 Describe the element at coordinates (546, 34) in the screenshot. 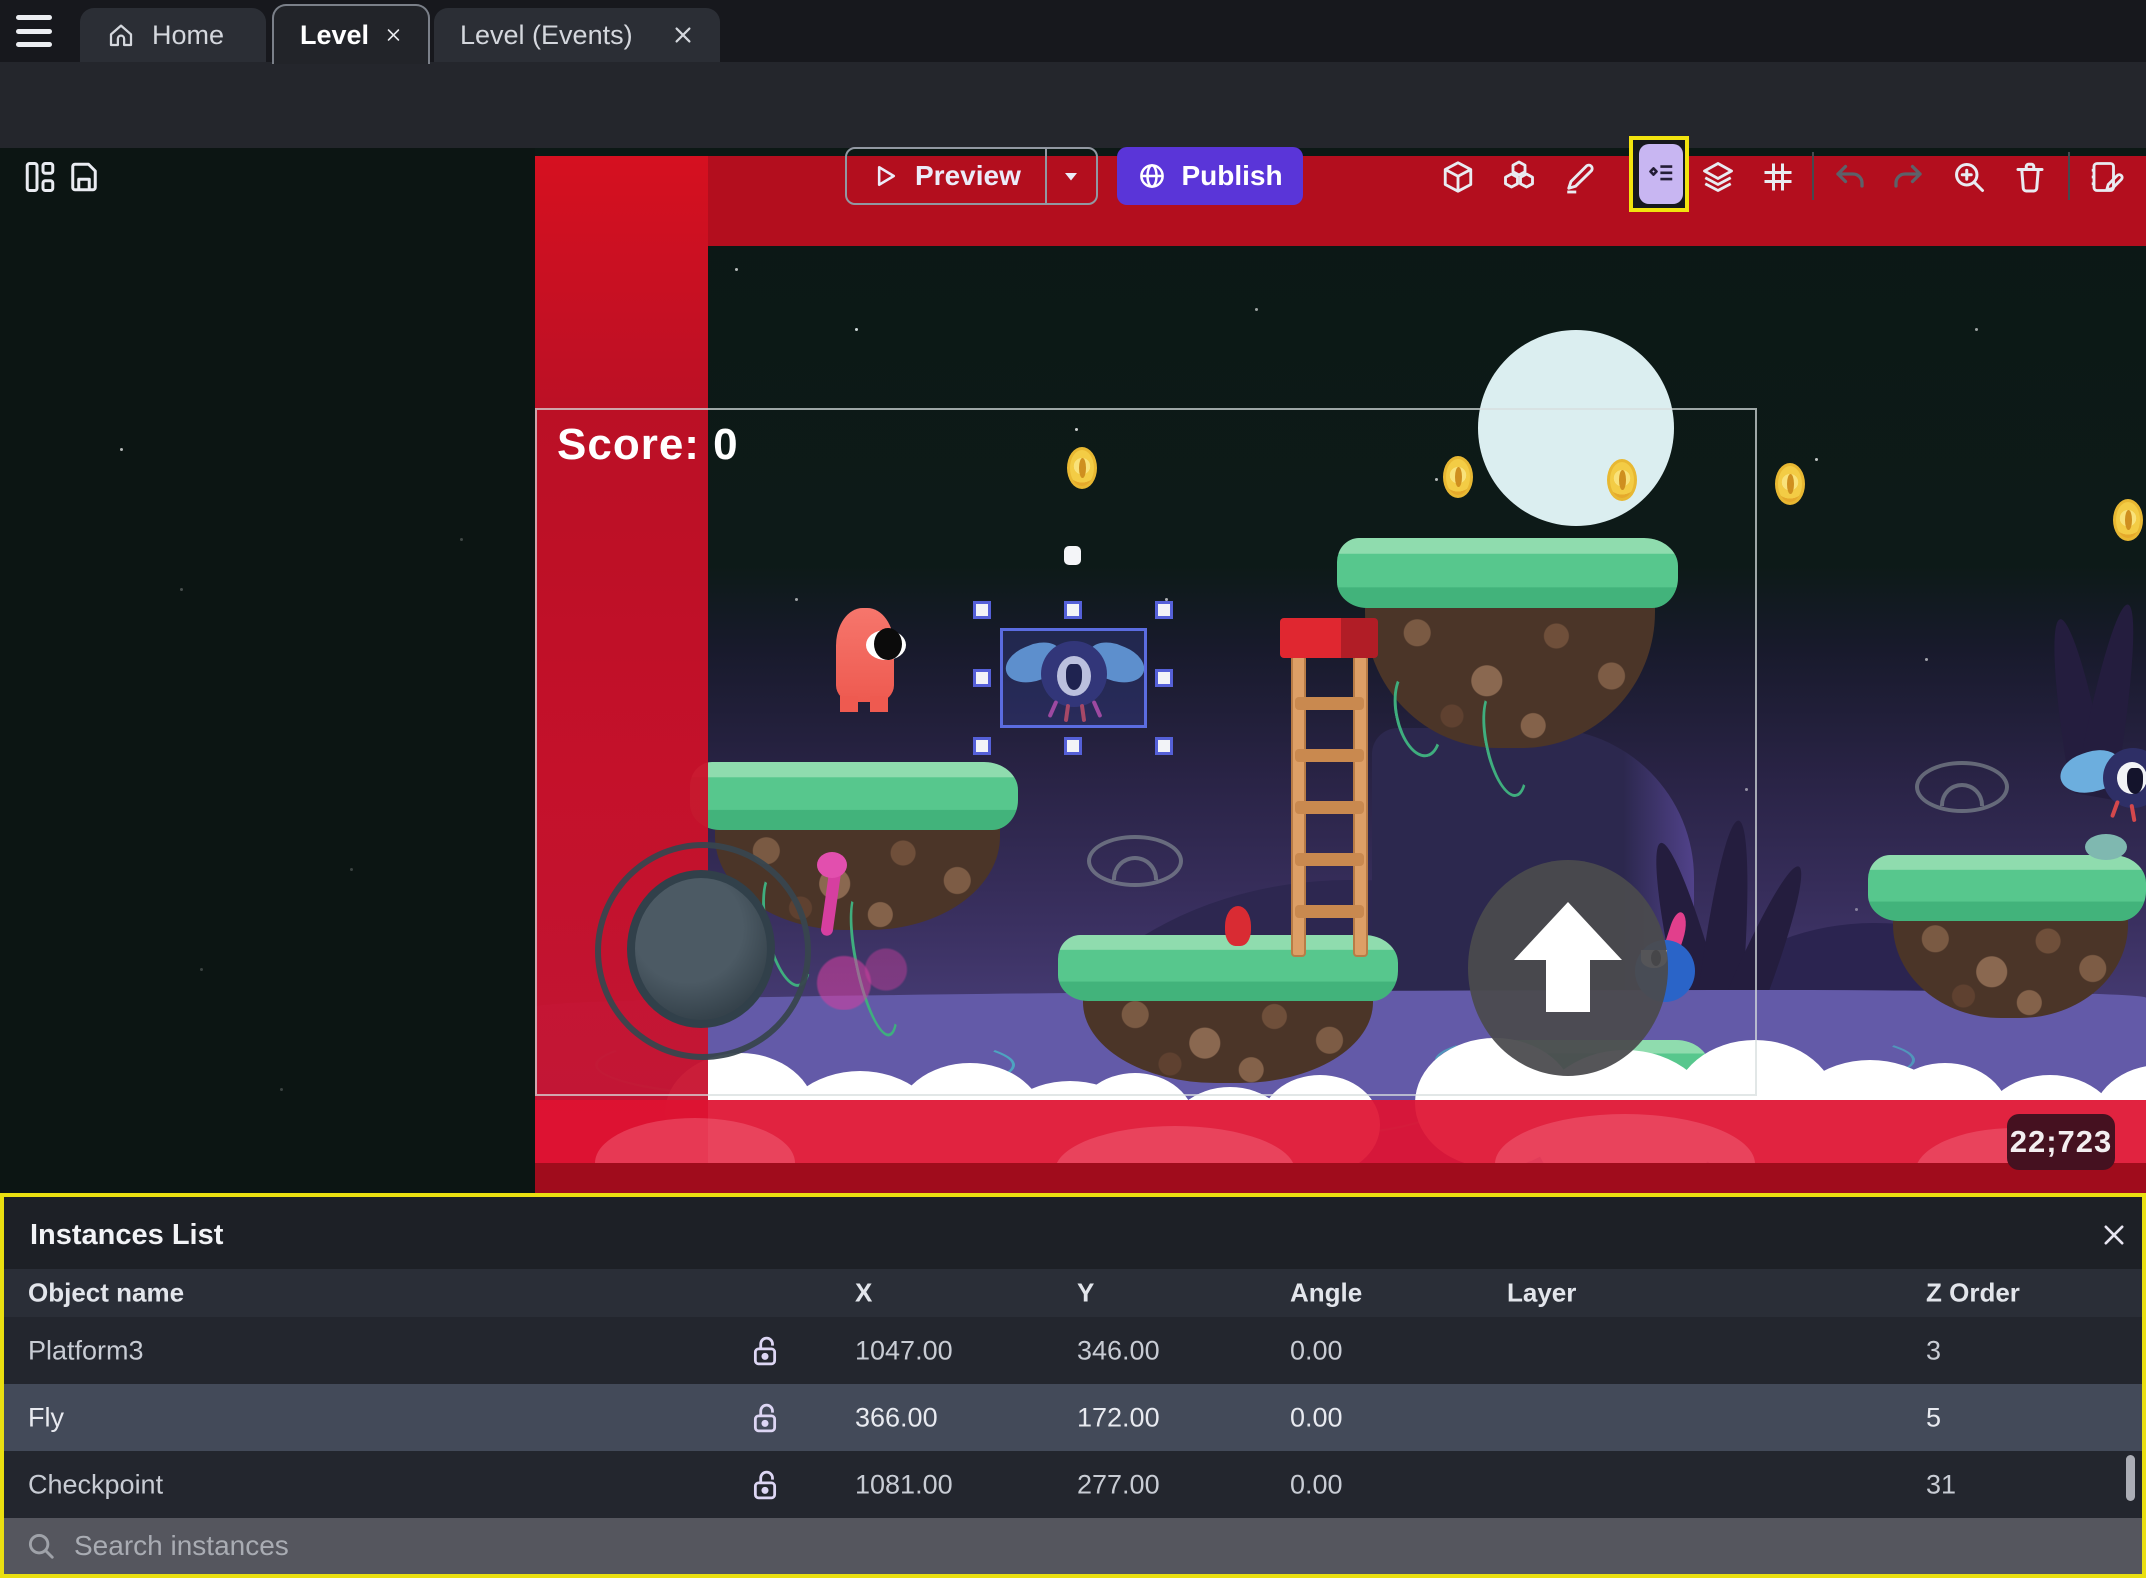

I see `tab-level-events-label: Level (Events)` at that location.